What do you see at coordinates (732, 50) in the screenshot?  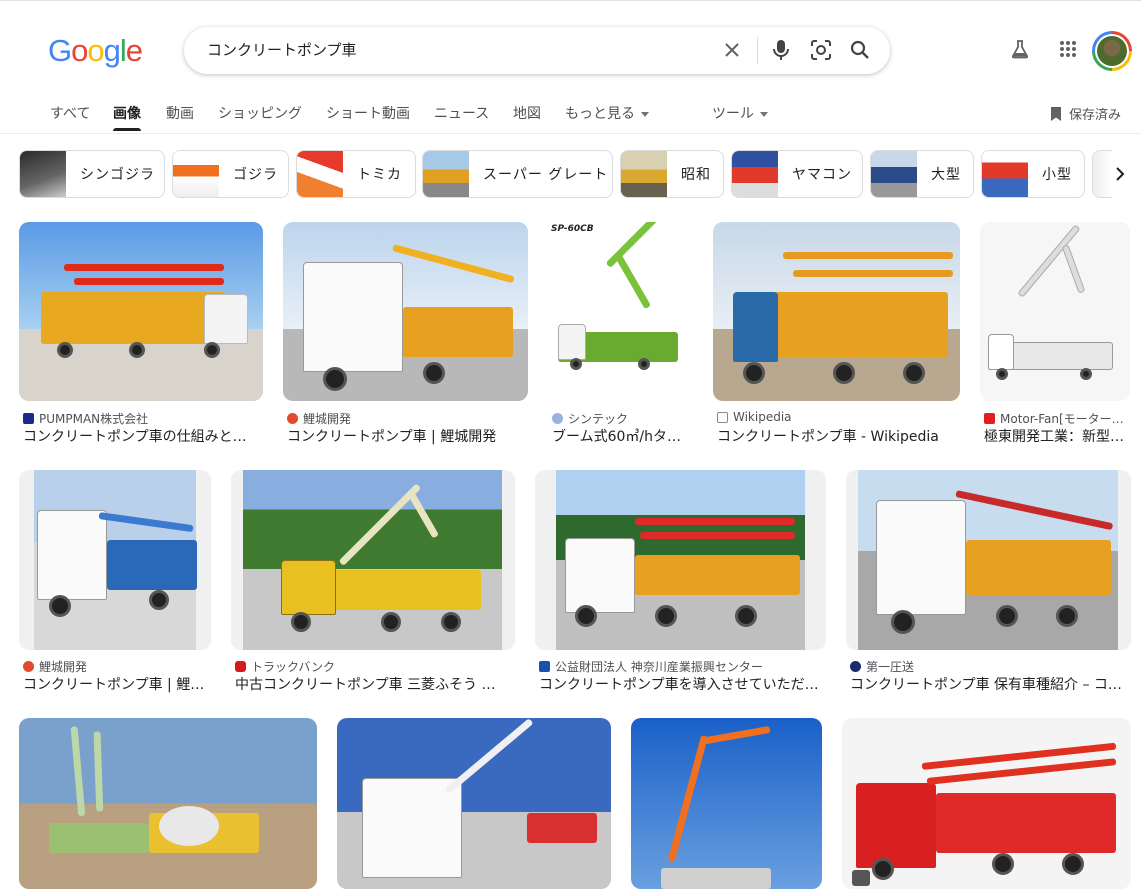 I see `clear-icon` at bounding box center [732, 50].